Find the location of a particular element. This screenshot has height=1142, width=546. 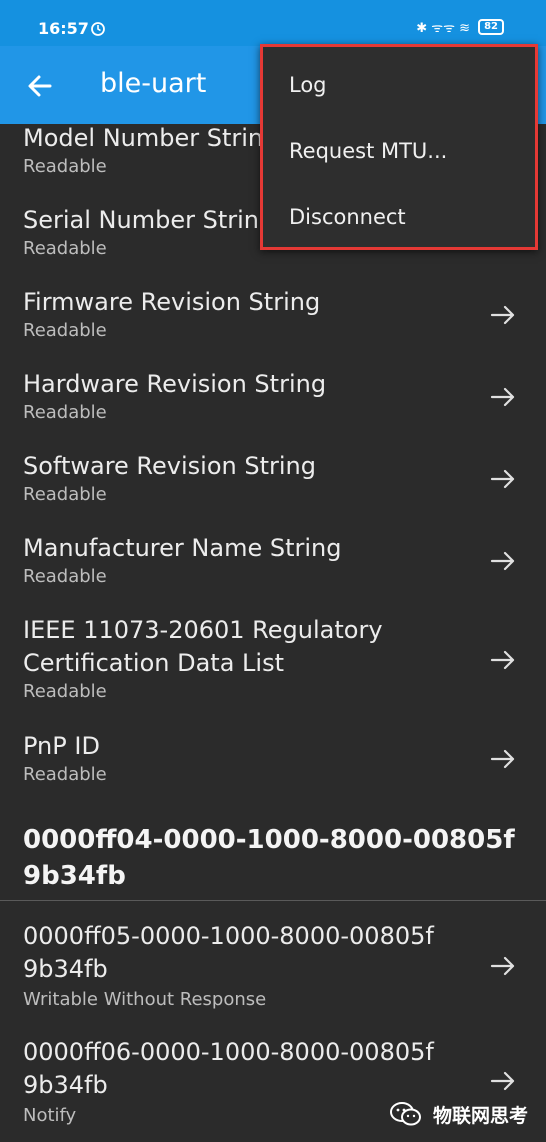

status-icons: ✱ ᯤᯤ ≋ 82 is located at coordinates (460, 27).